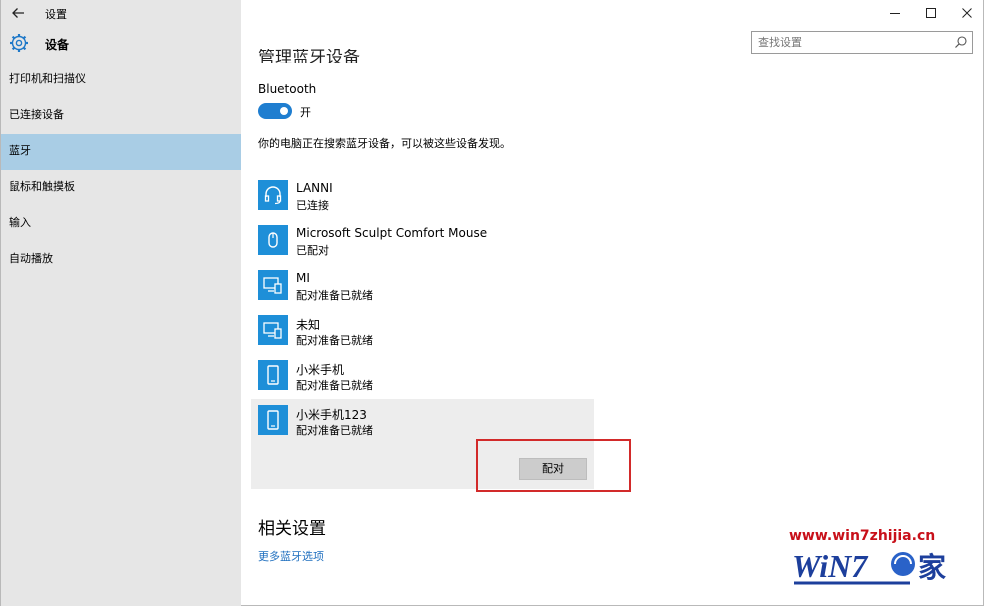 This screenshot has width=984, height=606. I want to click on device-item: MI 配对准备已就绪, so click(422, 286).